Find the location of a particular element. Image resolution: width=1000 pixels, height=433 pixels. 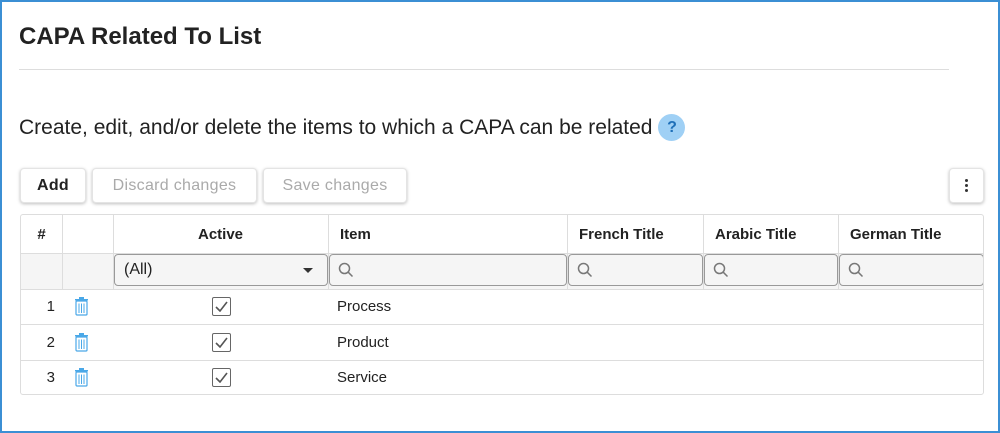

item-cell: Service is located at coordinates (362, 377).